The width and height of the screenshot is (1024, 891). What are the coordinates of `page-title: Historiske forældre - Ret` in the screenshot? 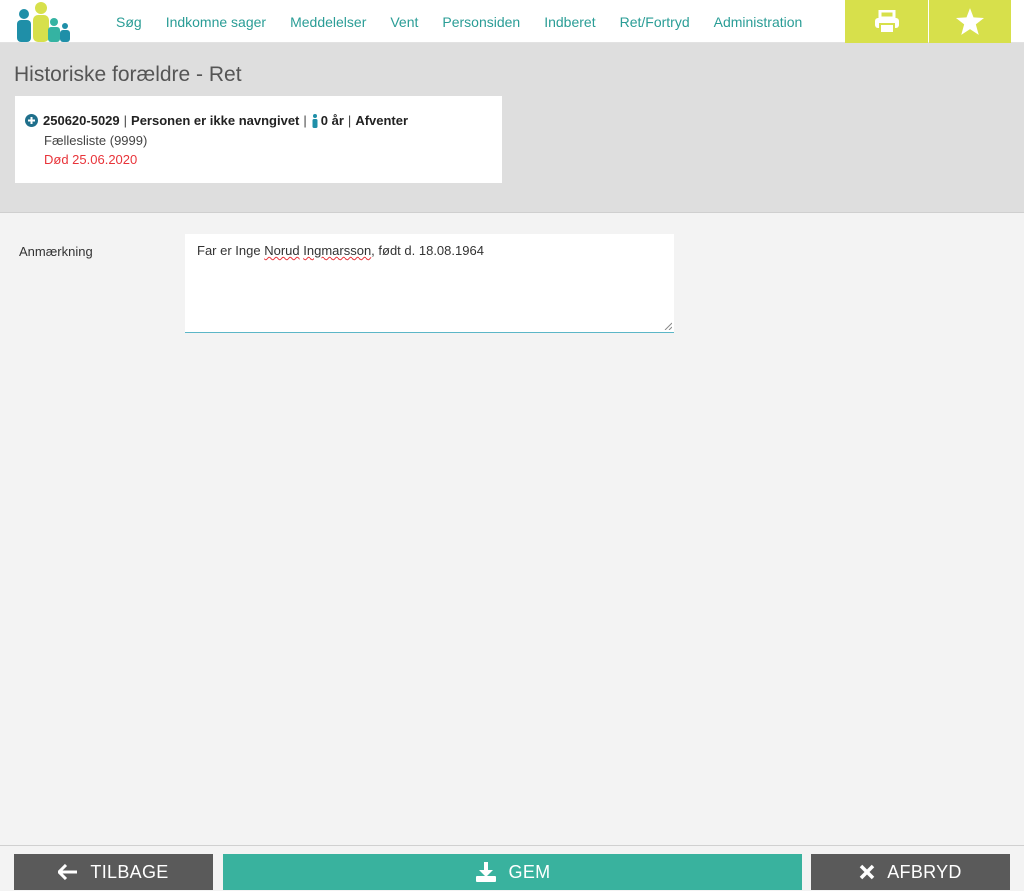 It's located at (128, 74).